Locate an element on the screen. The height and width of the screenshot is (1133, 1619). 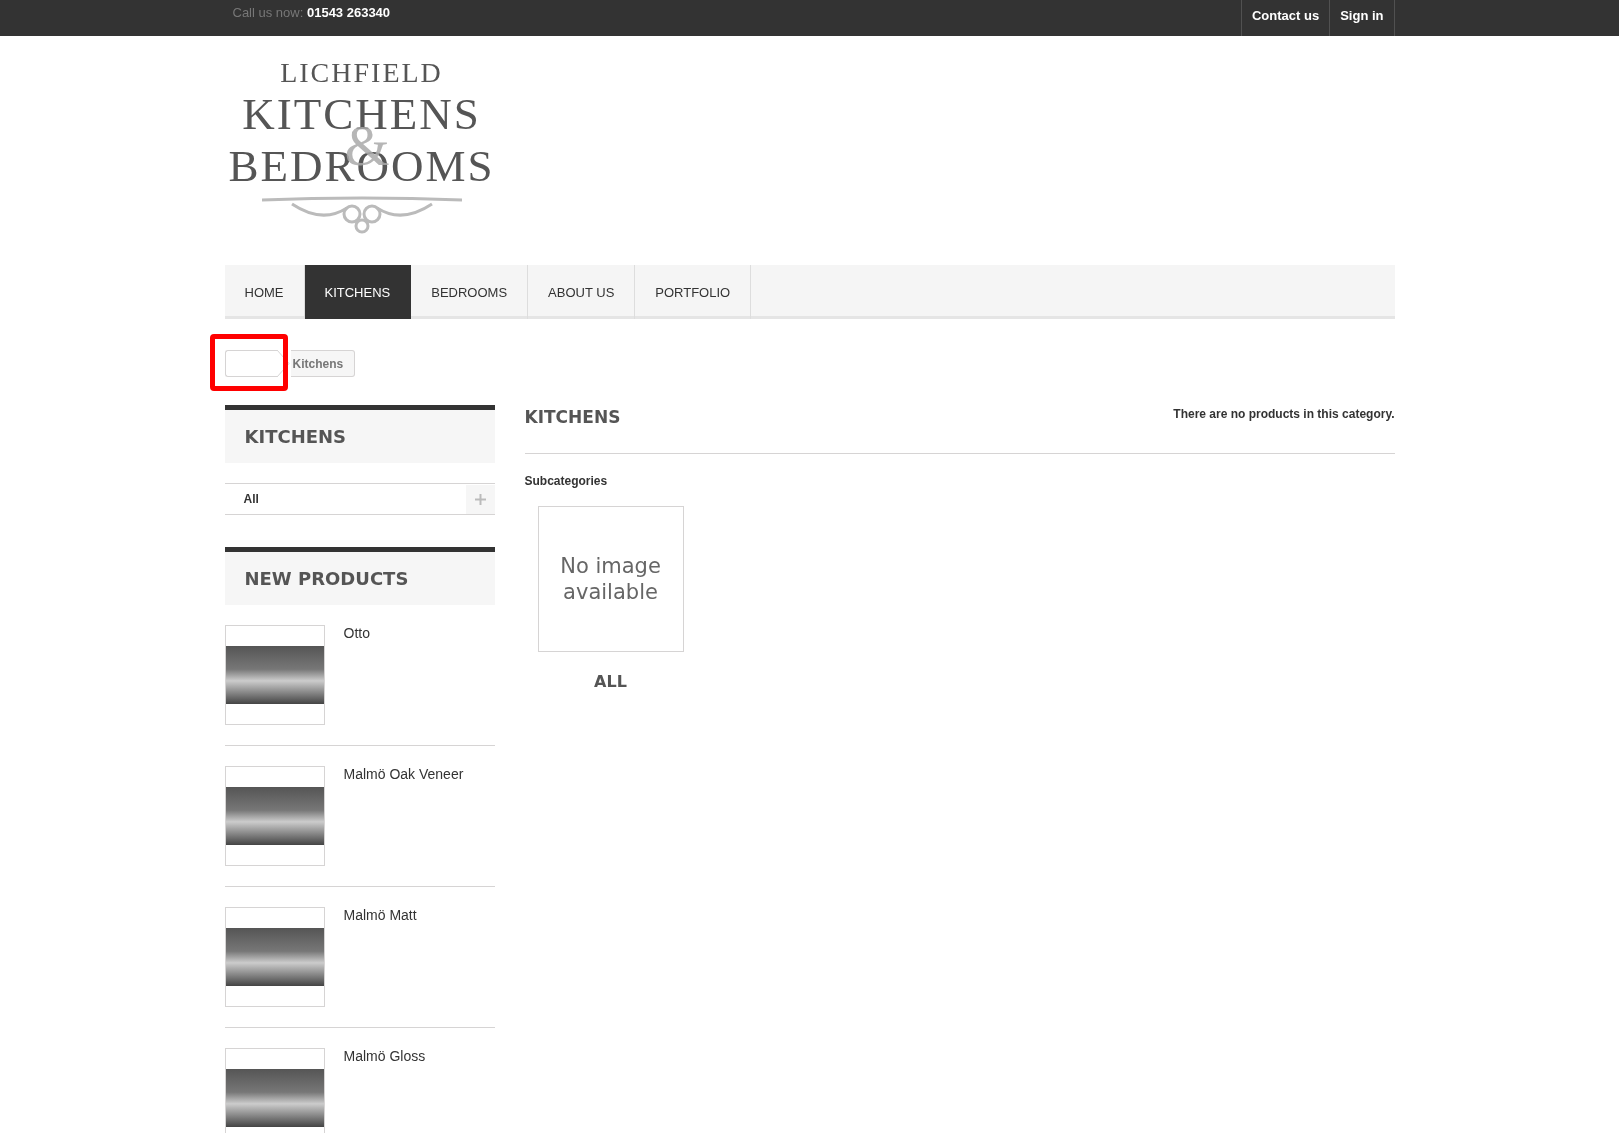
product-name: Malmö Oak Veneer is located at coordinates (403, 816).